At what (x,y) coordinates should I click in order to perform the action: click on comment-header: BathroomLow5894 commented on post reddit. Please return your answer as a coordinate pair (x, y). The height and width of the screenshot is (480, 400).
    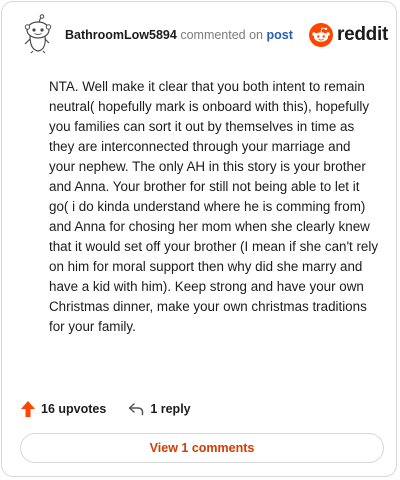
    Looking at the image, I should click on (202, 35).